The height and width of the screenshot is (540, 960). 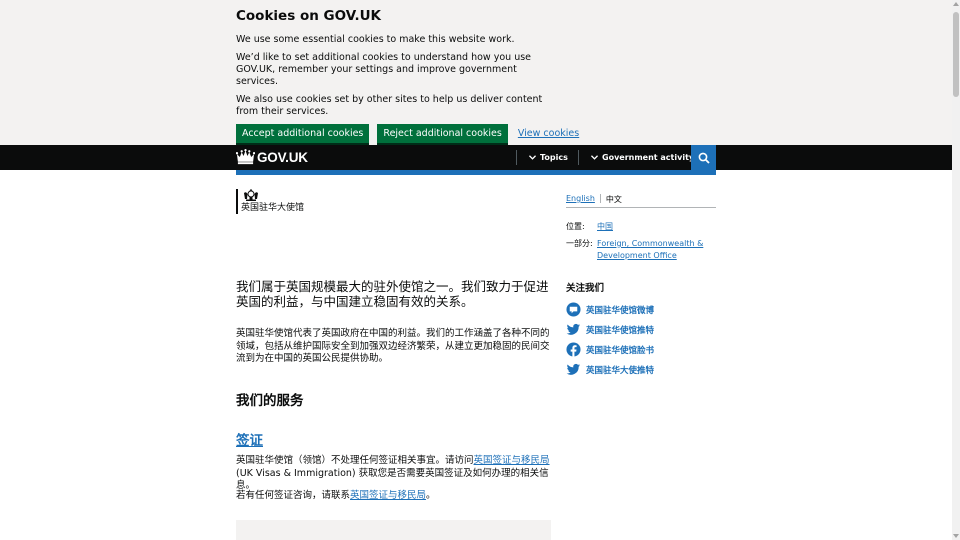 I want to click on visa-contact-text: 若有任何签证咨询，请联系, so click(x=293, y=495).